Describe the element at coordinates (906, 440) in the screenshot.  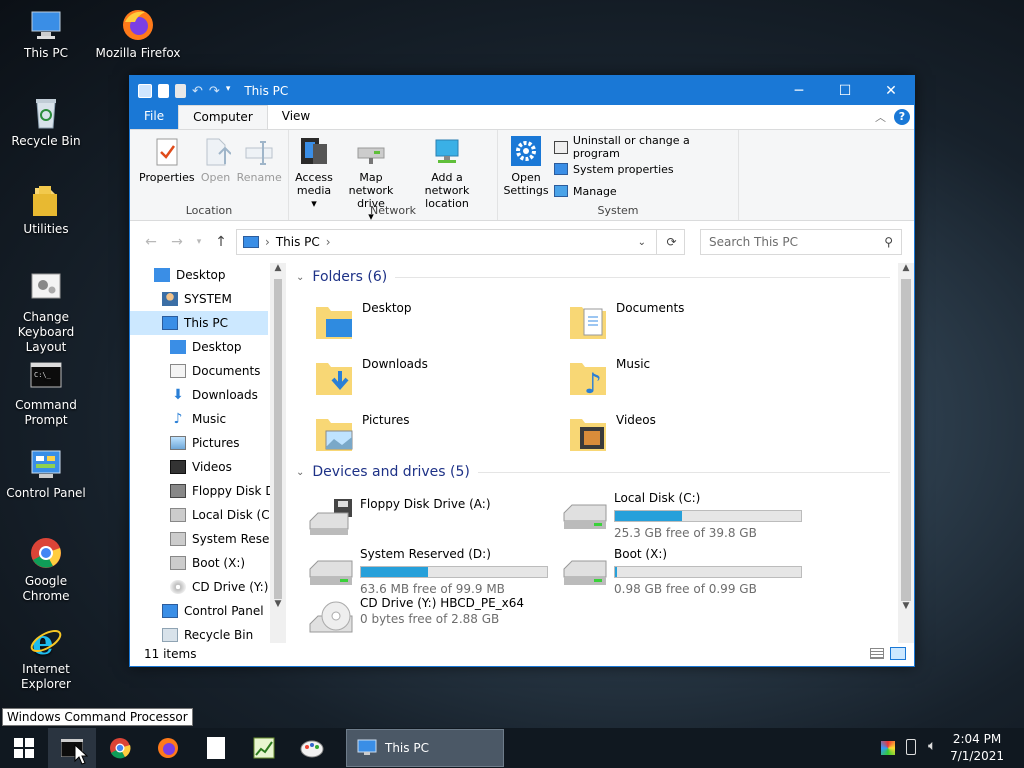
I see `content-scroll-thumb` at that location.